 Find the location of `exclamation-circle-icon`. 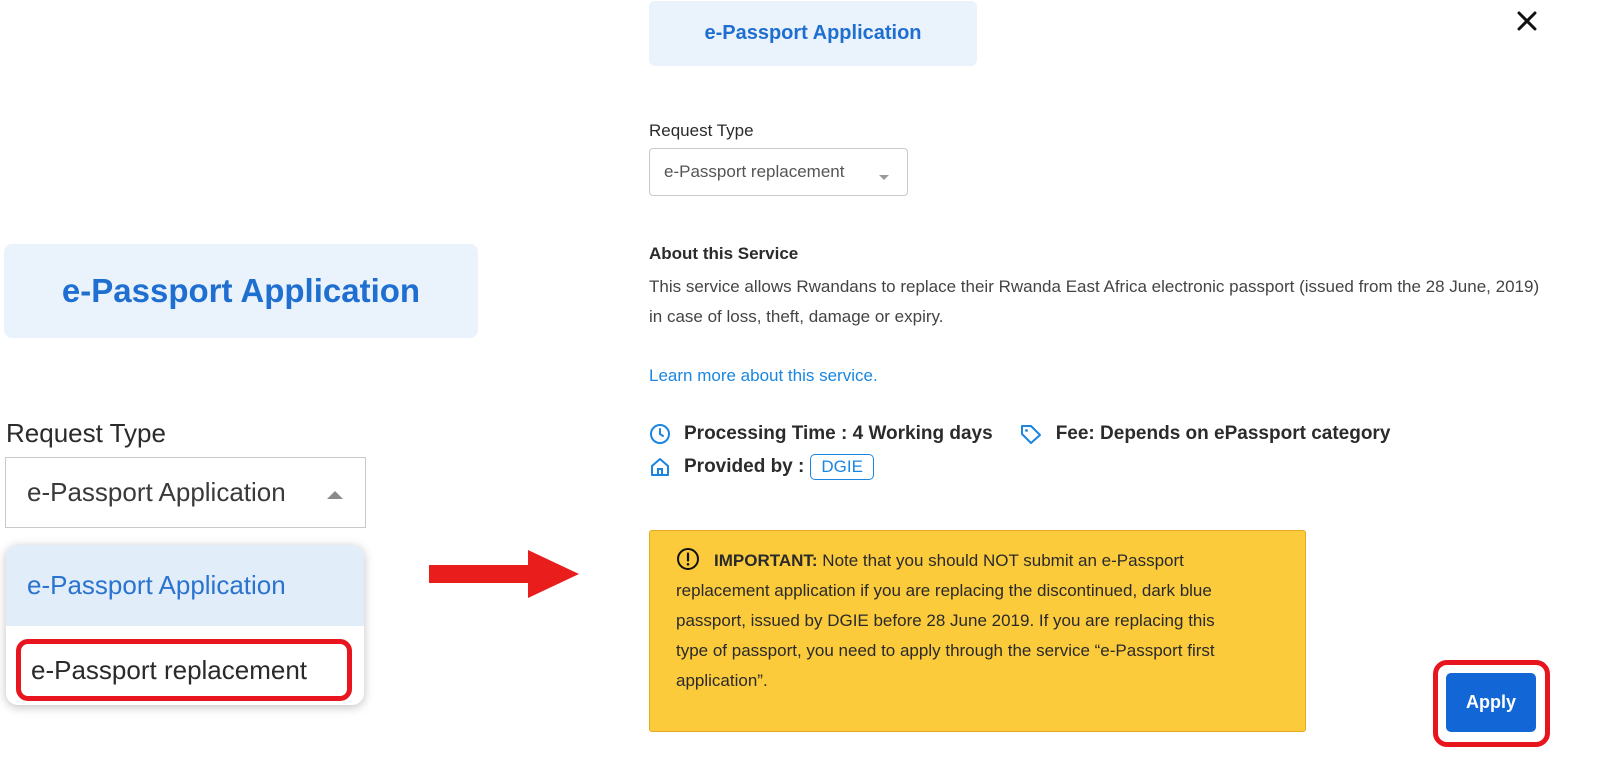

exclamation-circle-icon is located at coordinates (688, 559).